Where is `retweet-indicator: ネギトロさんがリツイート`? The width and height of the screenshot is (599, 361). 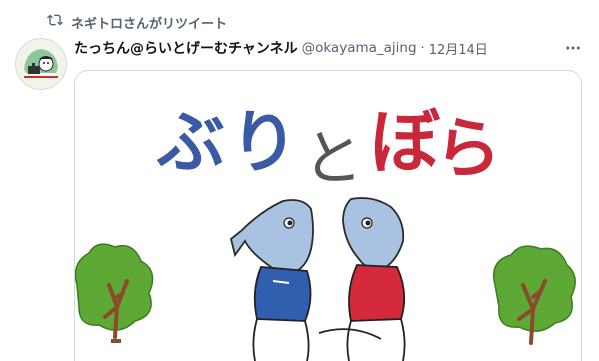 retweet-indicator: ネギトロさんがリツイート is located at coordinates (137, 22).